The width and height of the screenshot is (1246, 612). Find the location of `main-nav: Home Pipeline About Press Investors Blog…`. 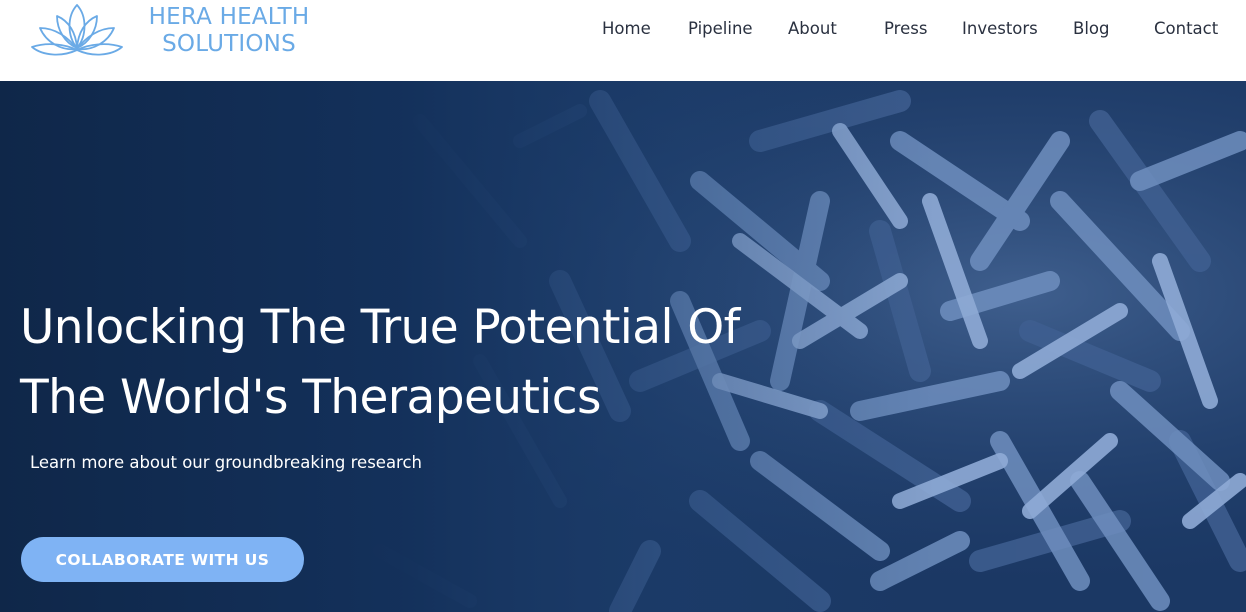

main-nav: Home Pipeline About Press Investors Blog… is located at coordinates (623, 30).